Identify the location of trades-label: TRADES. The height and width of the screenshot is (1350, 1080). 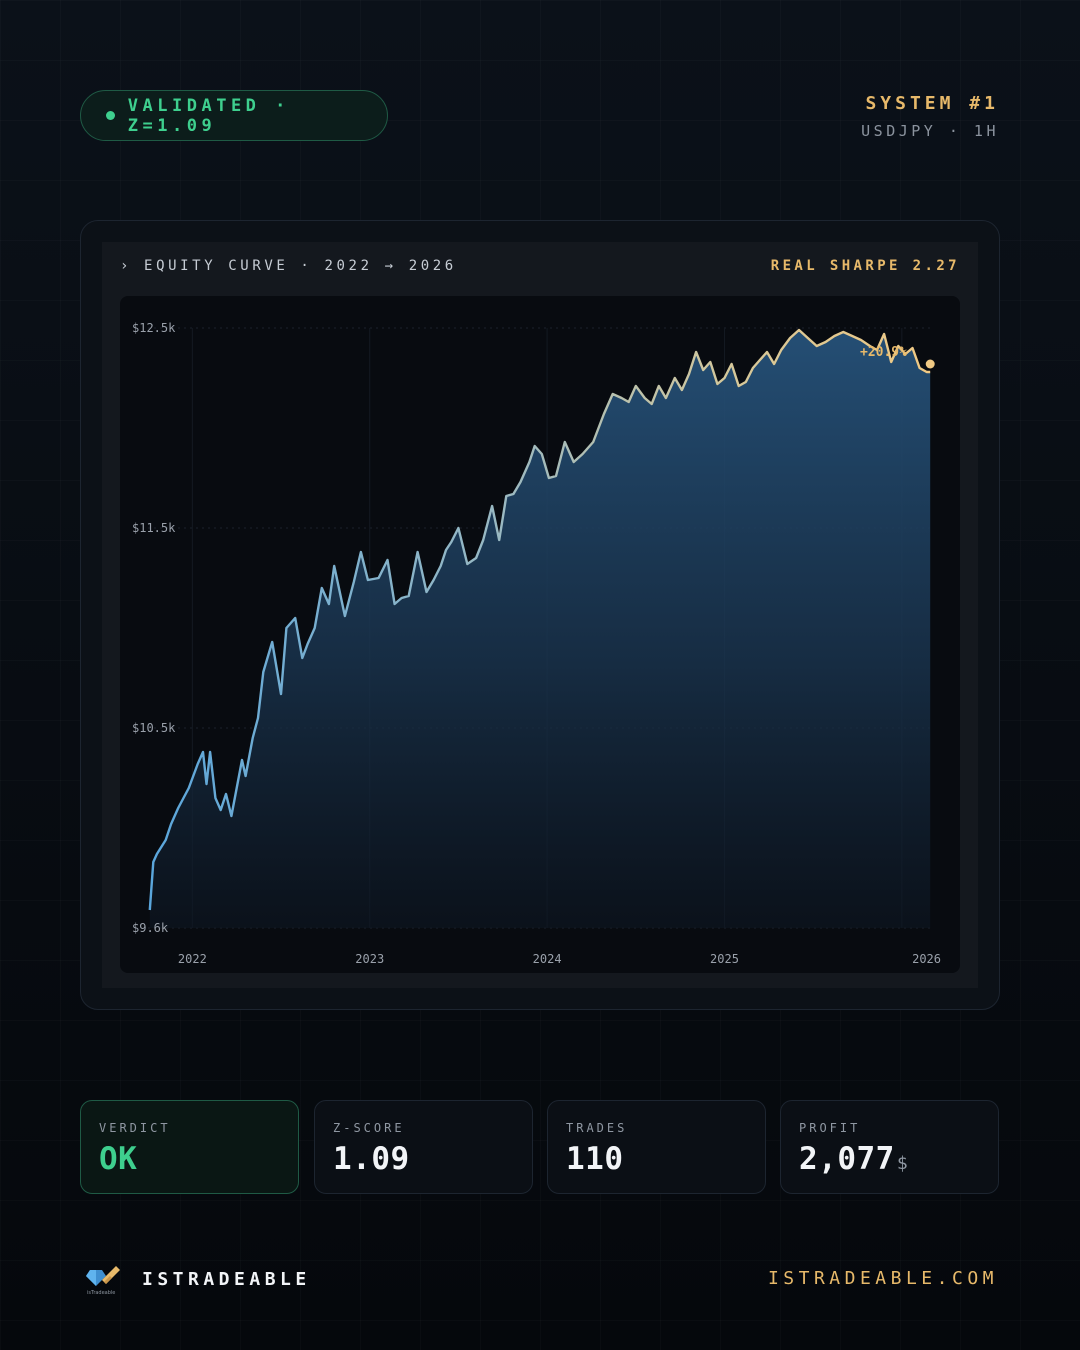
(597, 1128).